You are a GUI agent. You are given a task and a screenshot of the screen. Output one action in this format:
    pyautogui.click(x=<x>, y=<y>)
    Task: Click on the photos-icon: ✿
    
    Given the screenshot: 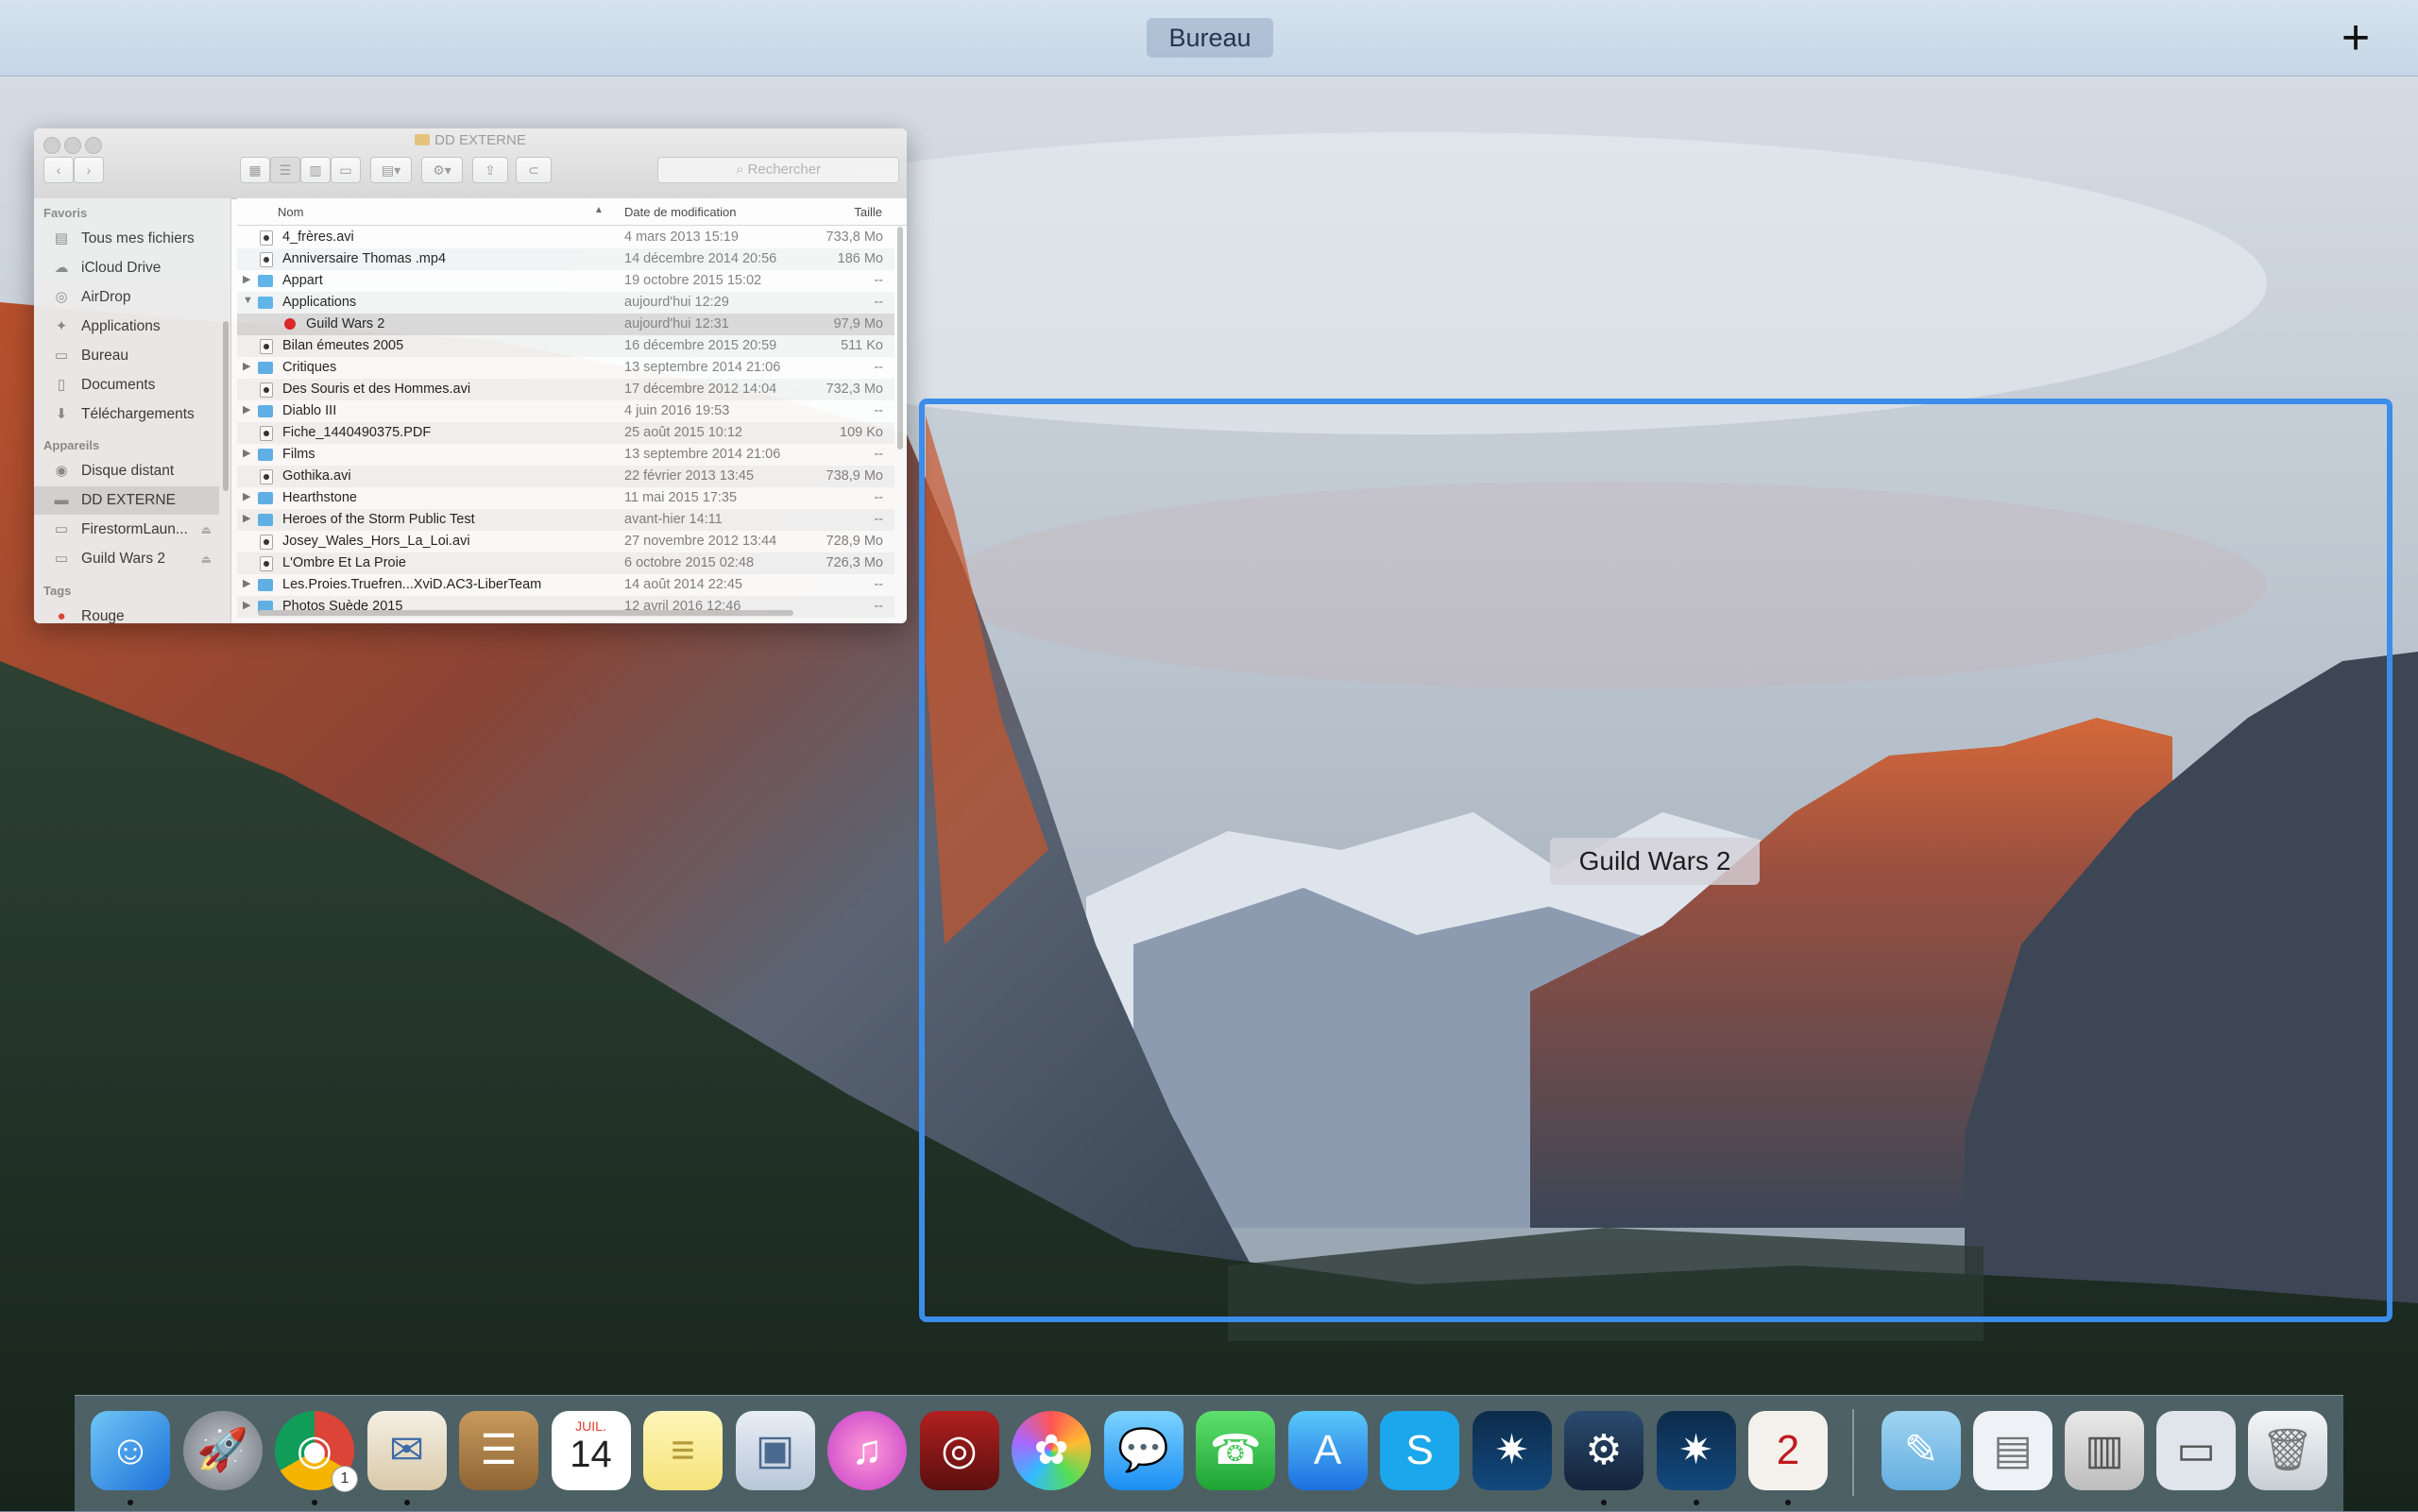 What is the action you would take?
    pyautogui.click(x=1051, y=1450)
    